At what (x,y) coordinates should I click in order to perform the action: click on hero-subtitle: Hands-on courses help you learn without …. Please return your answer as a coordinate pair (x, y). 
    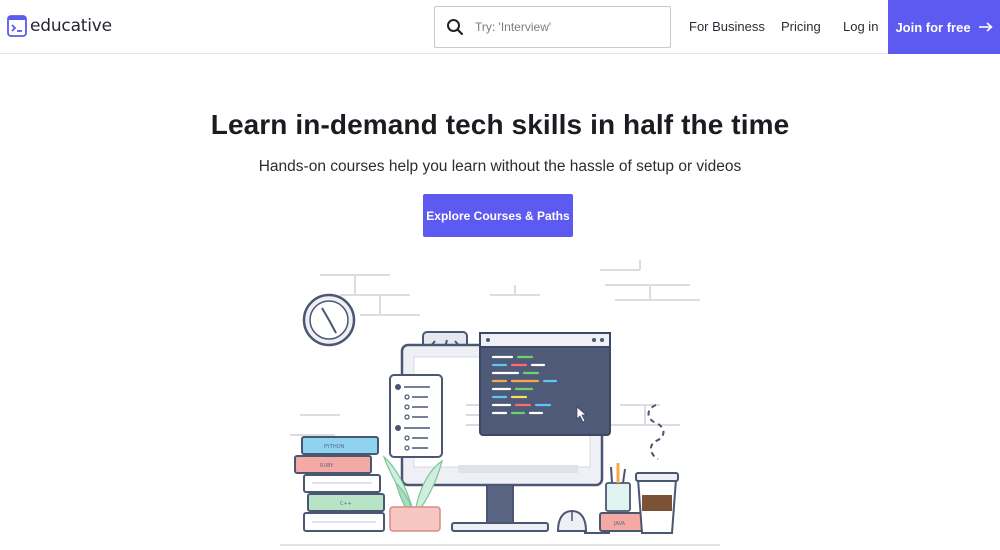
    Looking at the image, I should click on (500, 166).